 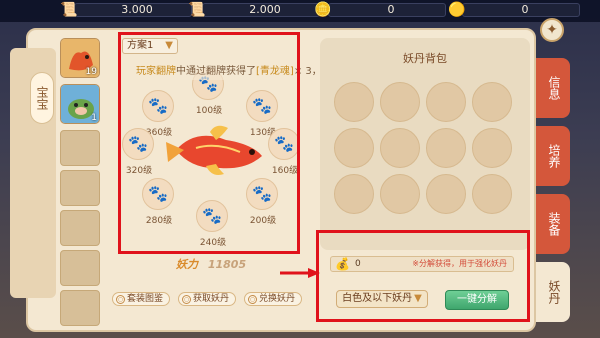 I want to click on resource-scroll-2: 📜 2.000, so click(x=254, y=10).